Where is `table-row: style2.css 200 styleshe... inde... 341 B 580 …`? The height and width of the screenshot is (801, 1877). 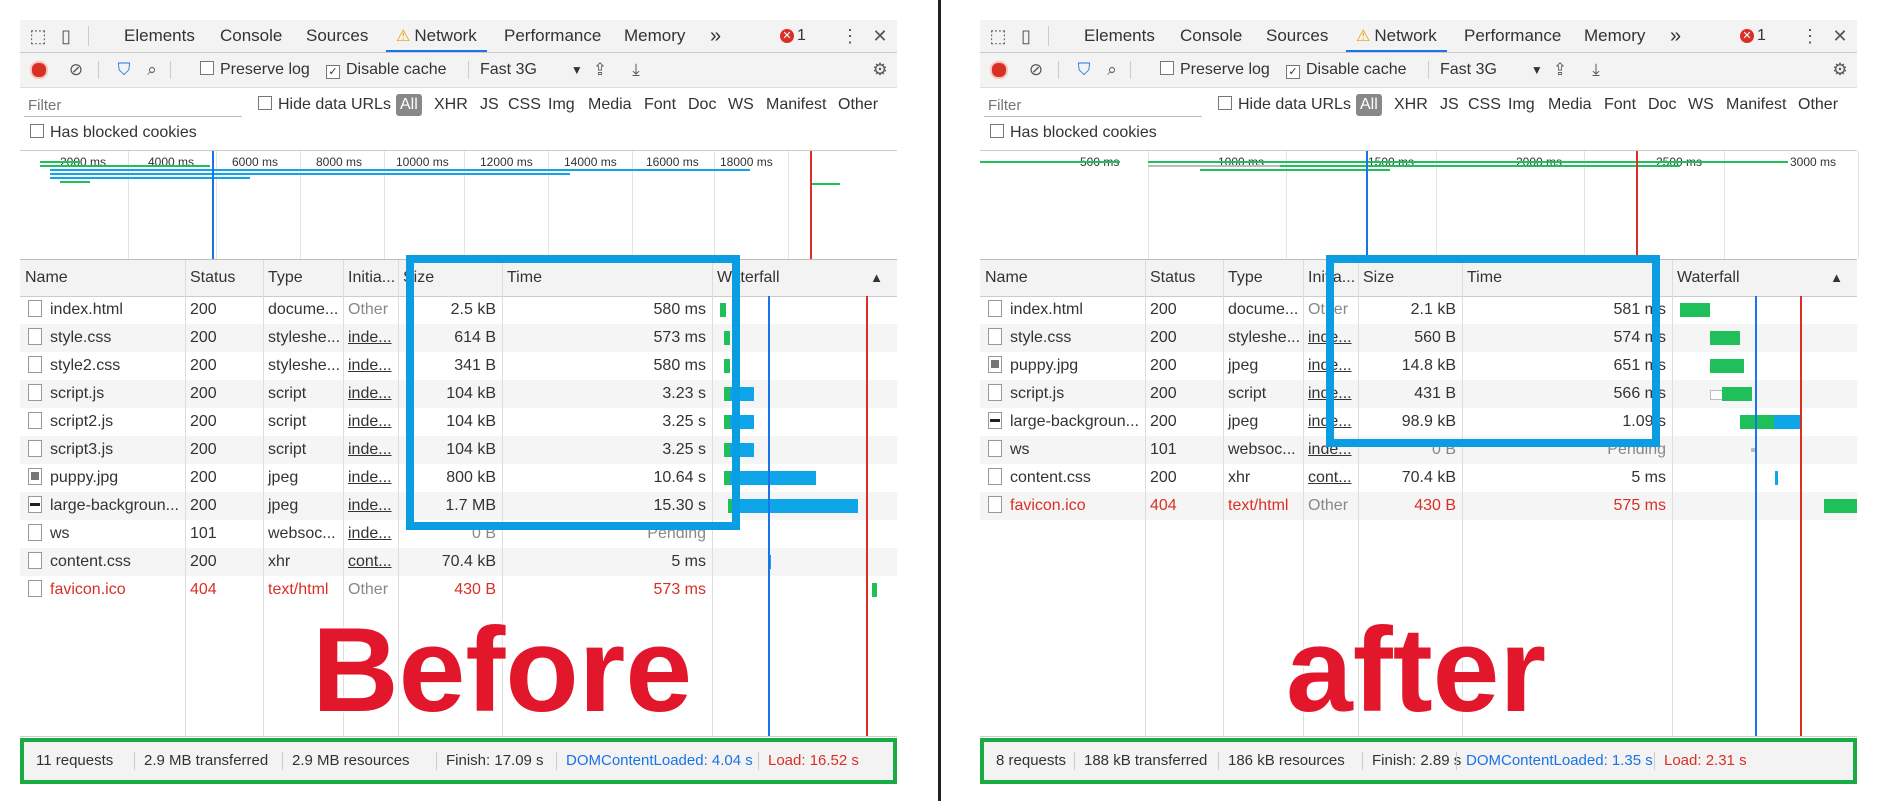
table-row: style2.css 200 styleshe... inde... 341 B 580 … is located at coordinates (458, 366).